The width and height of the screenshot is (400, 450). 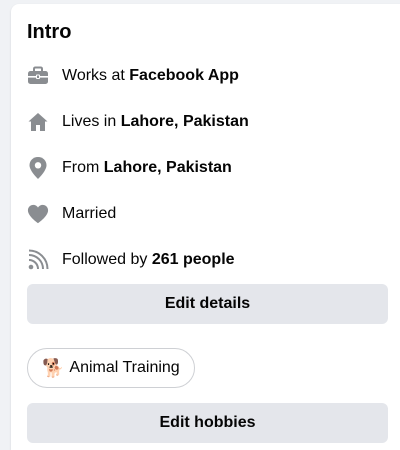 What do you see at coordinates (38, 260) in the screenshot?
I see `rss-feed-icon` at bounding box center [38, 260].